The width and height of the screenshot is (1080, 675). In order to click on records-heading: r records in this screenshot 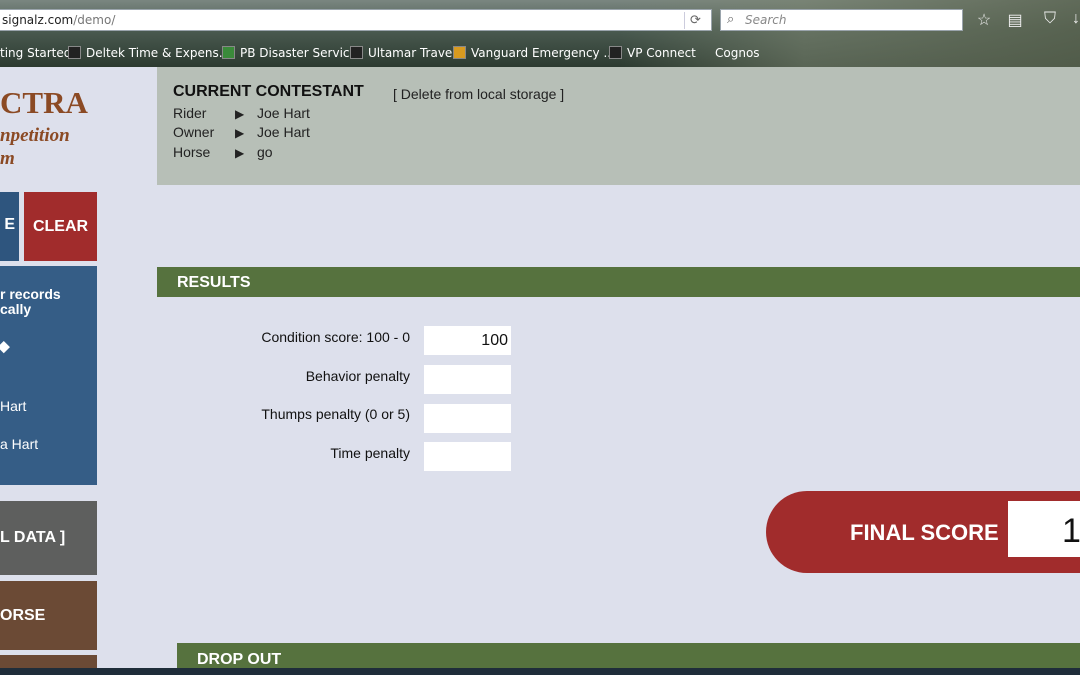, I will do `click(30, 294)`.